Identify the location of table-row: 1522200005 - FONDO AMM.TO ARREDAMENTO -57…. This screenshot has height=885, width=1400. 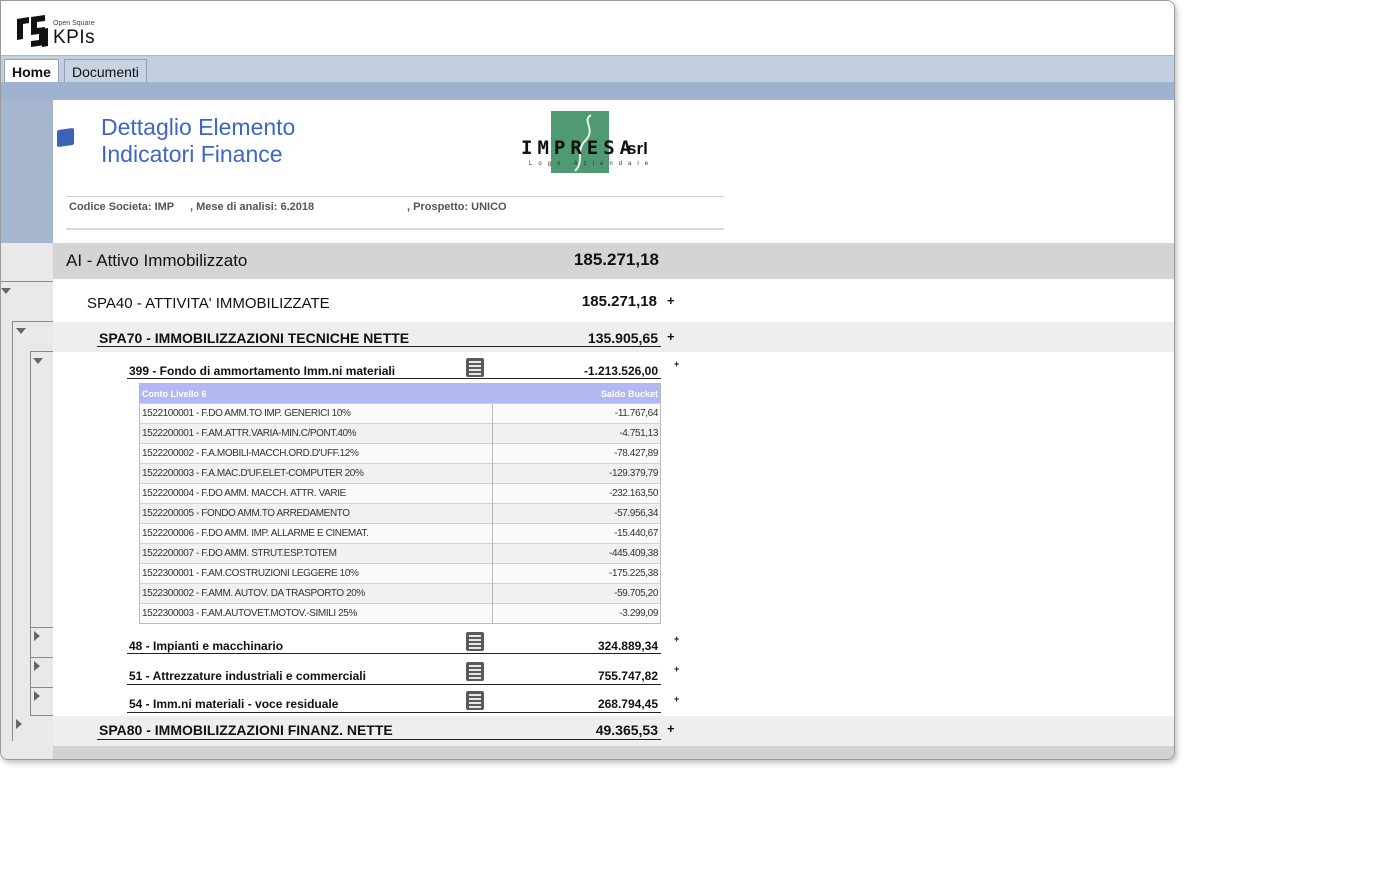
(400, 513).